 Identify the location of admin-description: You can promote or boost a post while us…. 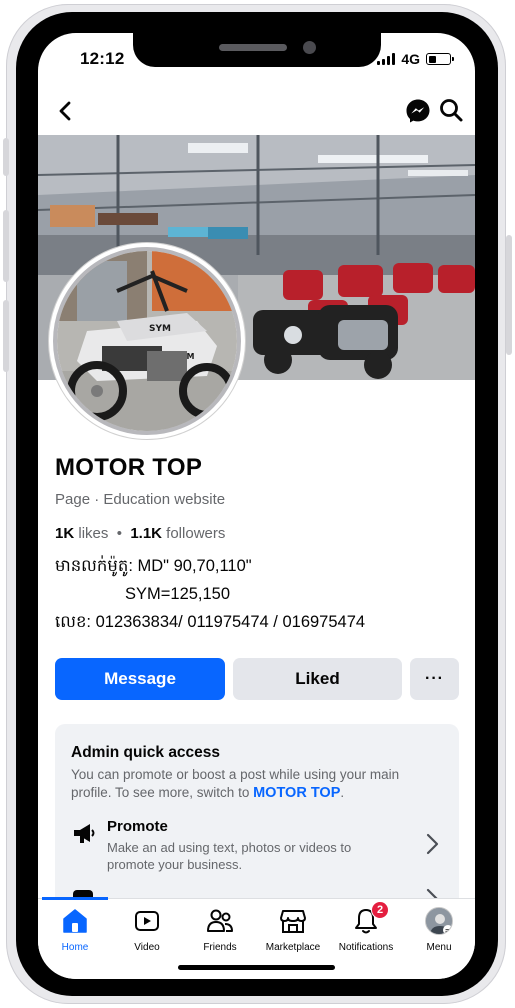
(256, 784).